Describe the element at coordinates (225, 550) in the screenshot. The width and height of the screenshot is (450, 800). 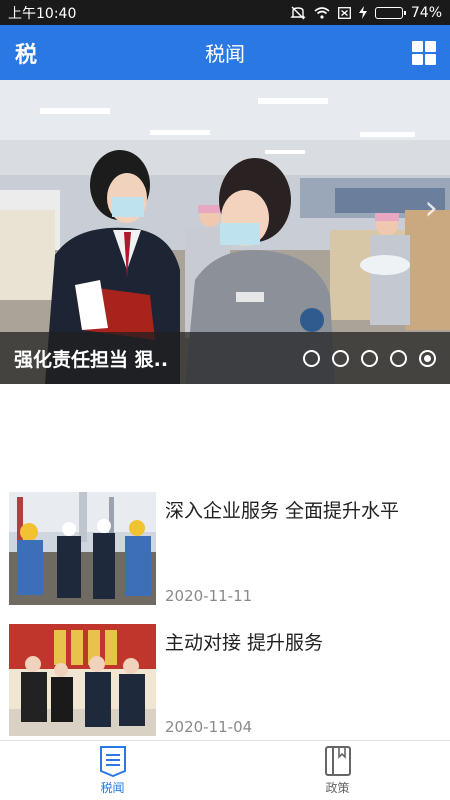
I see `list-item: 深入企业服务 全面提升水平 2020-11-11` at that location.